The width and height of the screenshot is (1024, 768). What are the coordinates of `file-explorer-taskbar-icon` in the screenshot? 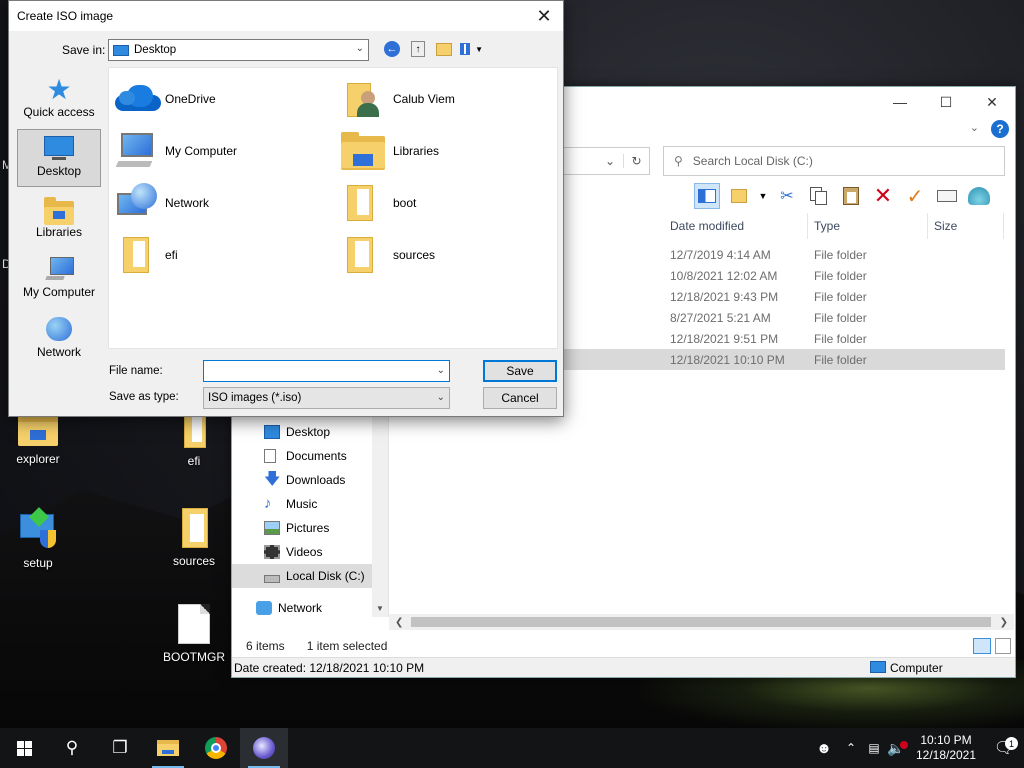 It's located at (168, 748).